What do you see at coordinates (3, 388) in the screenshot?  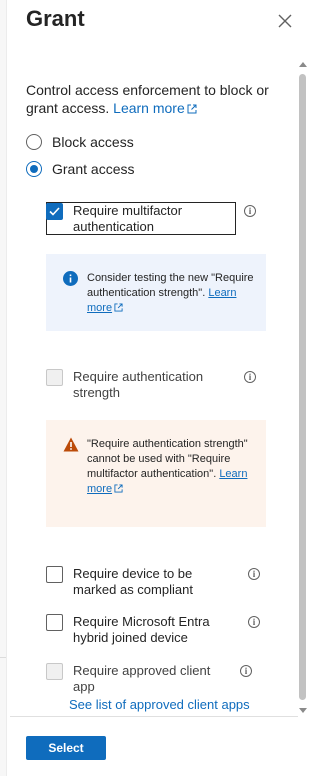 I see `left-panel-edge` at bounding box center [3, 388].